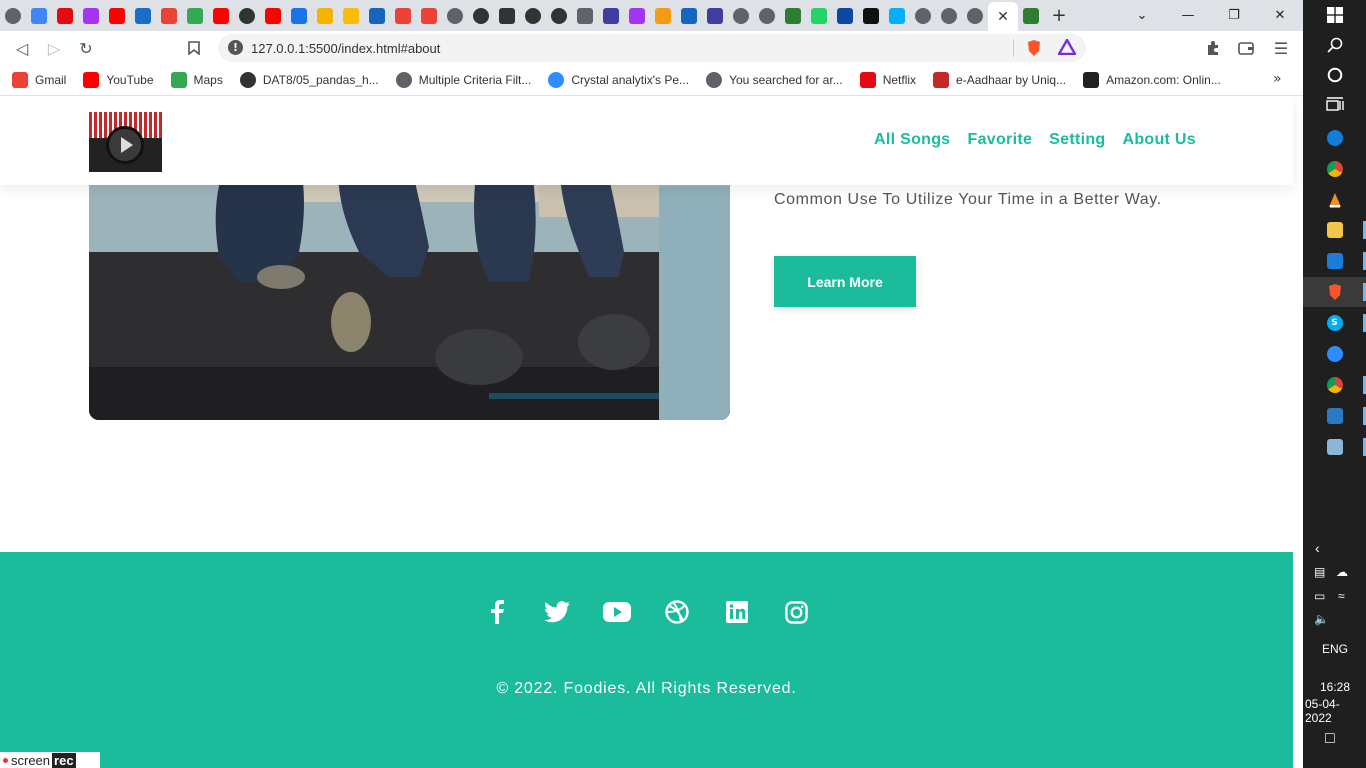 The height and width of the screenshot is (768, 1366). I want to click on tab-search-icon: ⌄, so click(1142, 15).